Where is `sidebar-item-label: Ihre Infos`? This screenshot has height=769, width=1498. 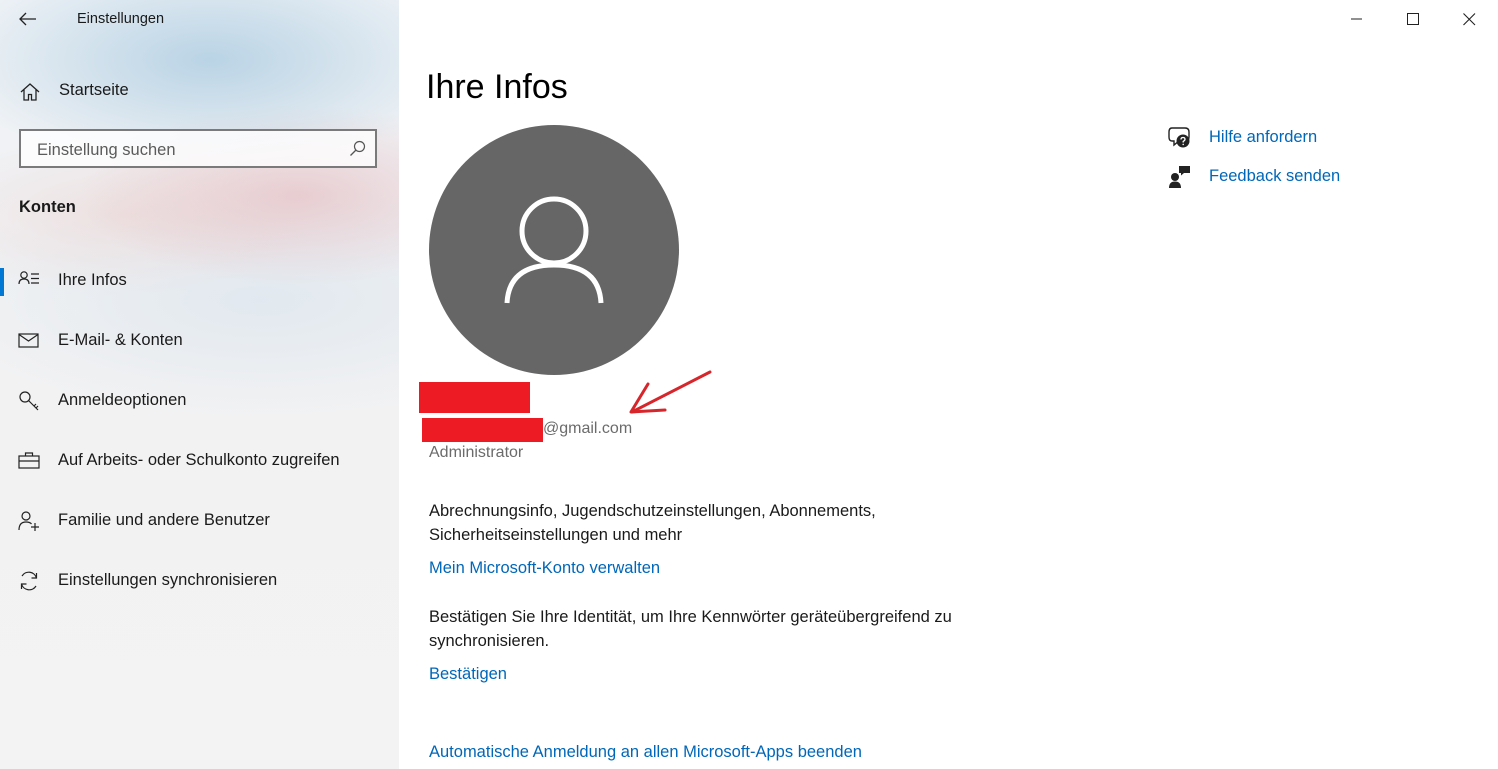
sidebar-item-label: Ihre Infos is located at coordinates (92, 280).